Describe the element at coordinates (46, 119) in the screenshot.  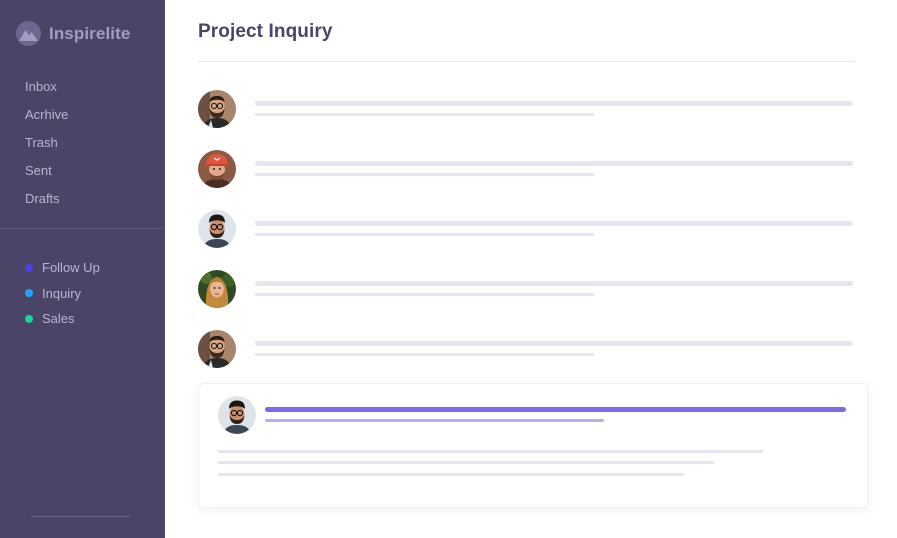
I see `nav-item-archive: Acrhive` at that location.